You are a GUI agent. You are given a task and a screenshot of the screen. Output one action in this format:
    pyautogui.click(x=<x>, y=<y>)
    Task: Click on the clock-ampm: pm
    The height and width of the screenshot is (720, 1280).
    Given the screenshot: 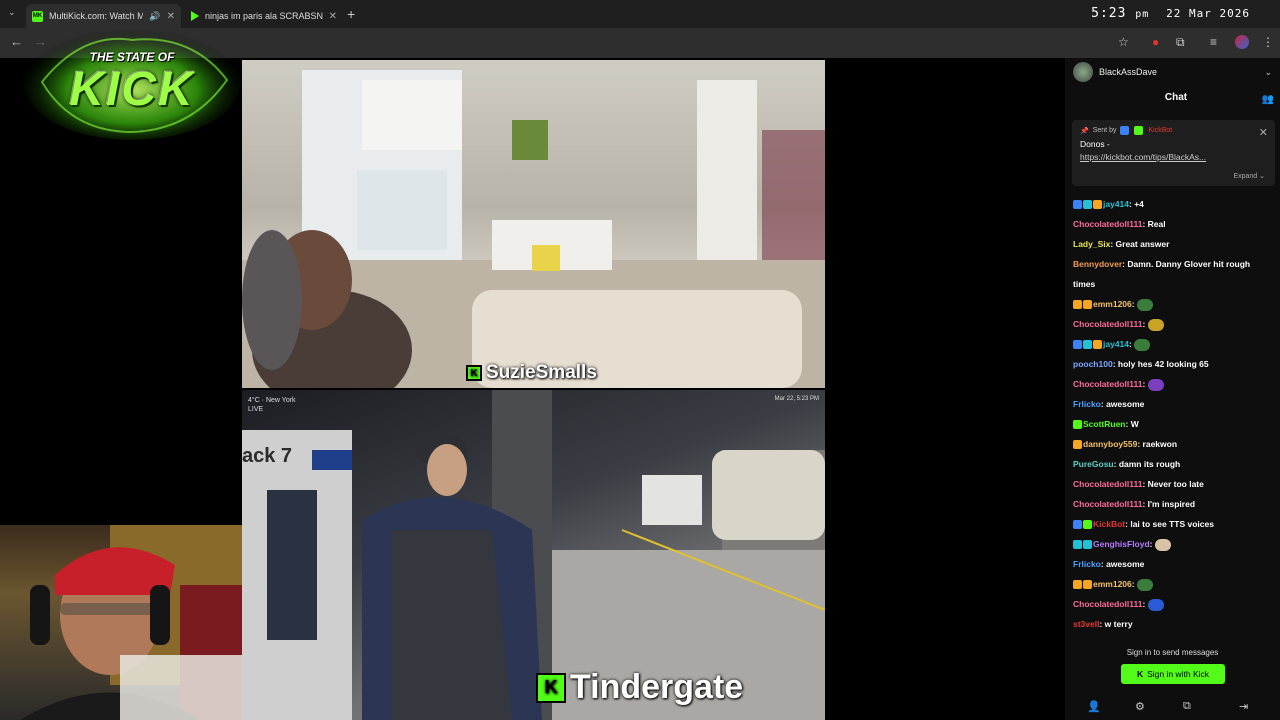 What is the action you would take?
    pyautogui.click(x=1142, y=14)
    